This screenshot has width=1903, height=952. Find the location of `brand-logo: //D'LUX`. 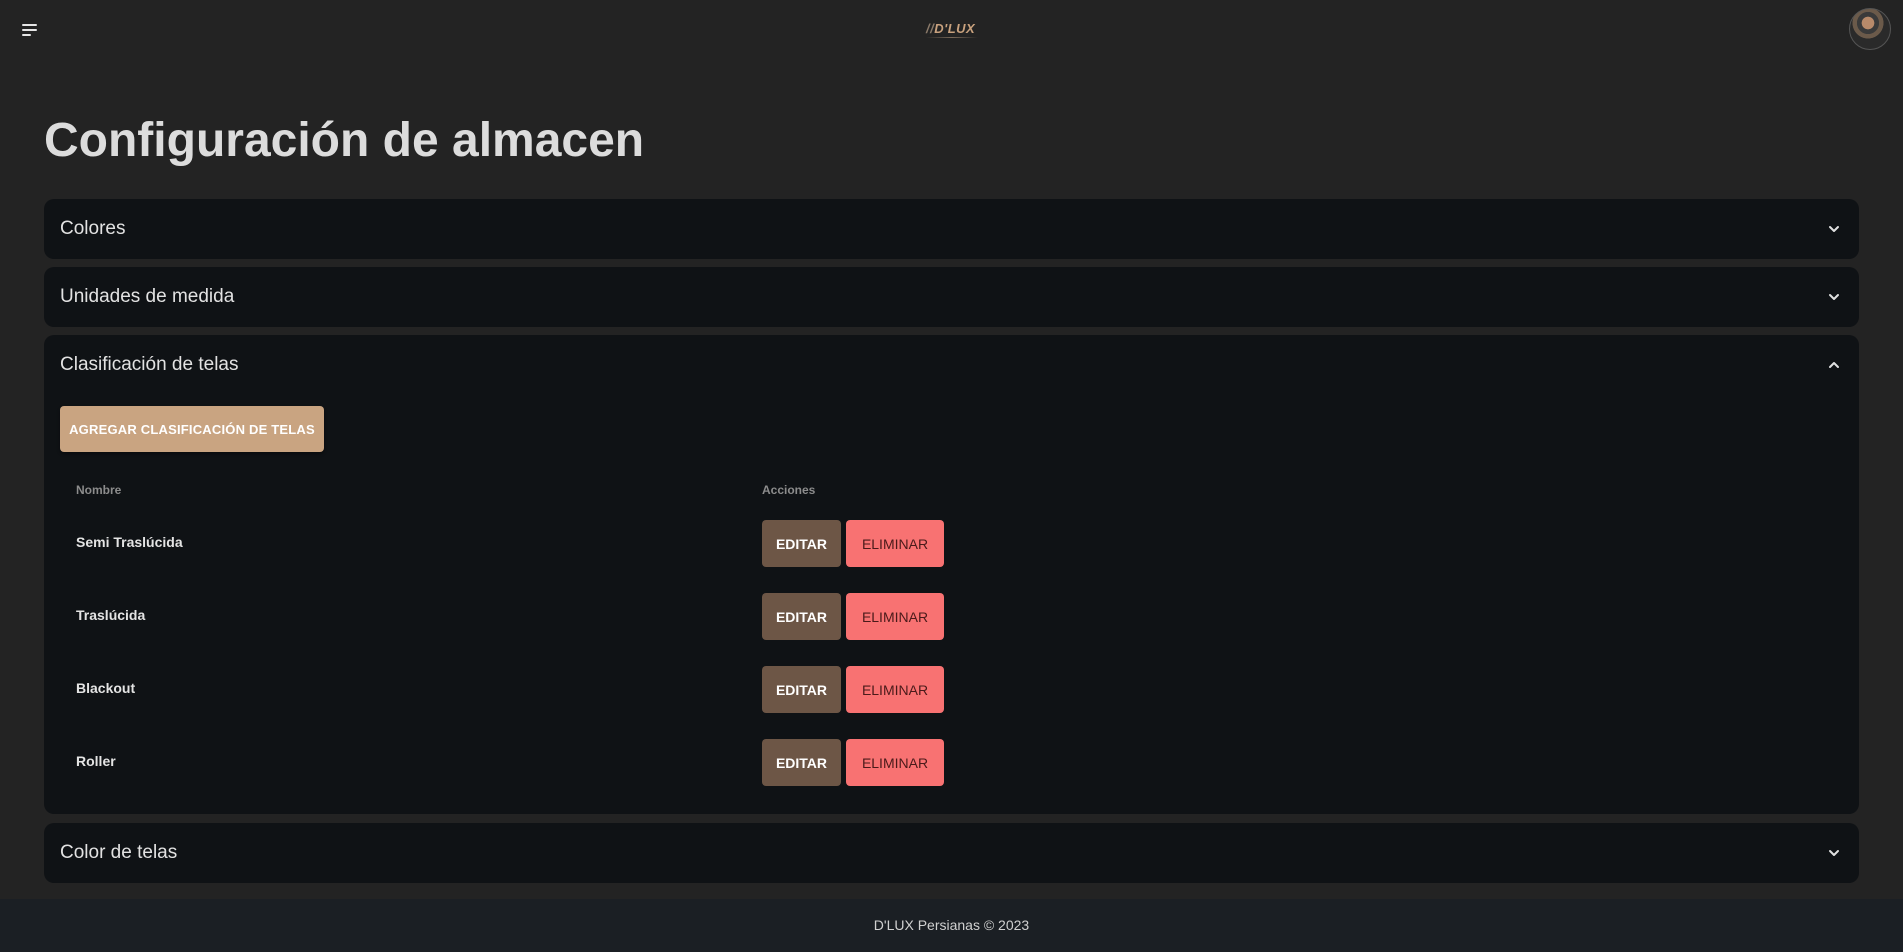

brand-logo: //D'LUX is located at coordinates (952, 29).